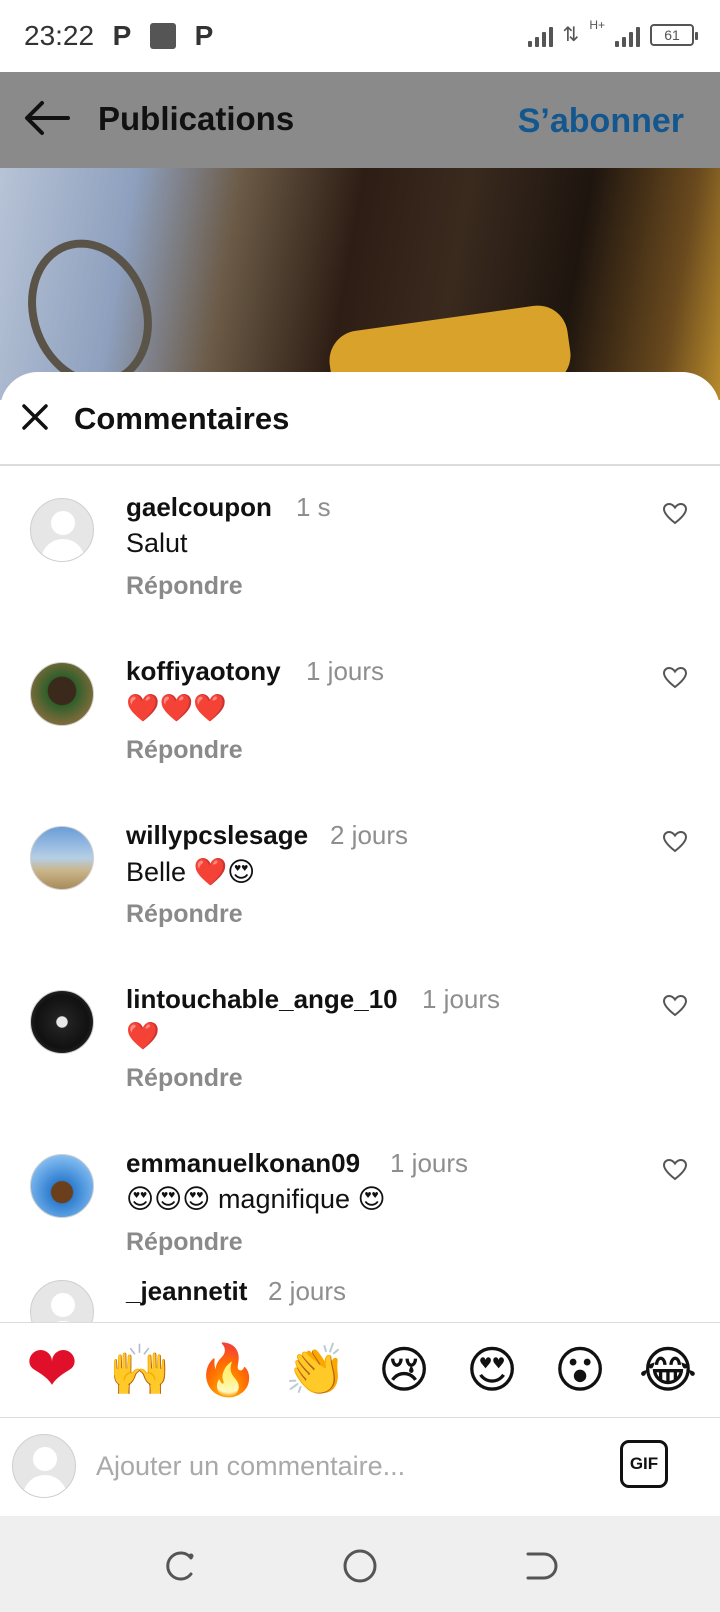 Image resolution: width=720 pixels, height=1612 pixels. I want to click on comment-input-bar: GIF, so click(360, 1466).